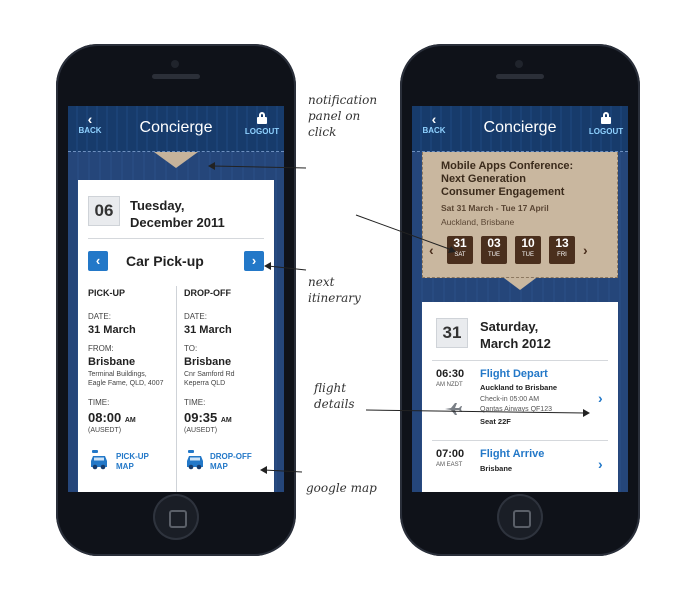  What do you see at coordinates (101, 348) in the screenshot?
I see `pickup-from-label: FROM:` at bounding box center [101, 348].